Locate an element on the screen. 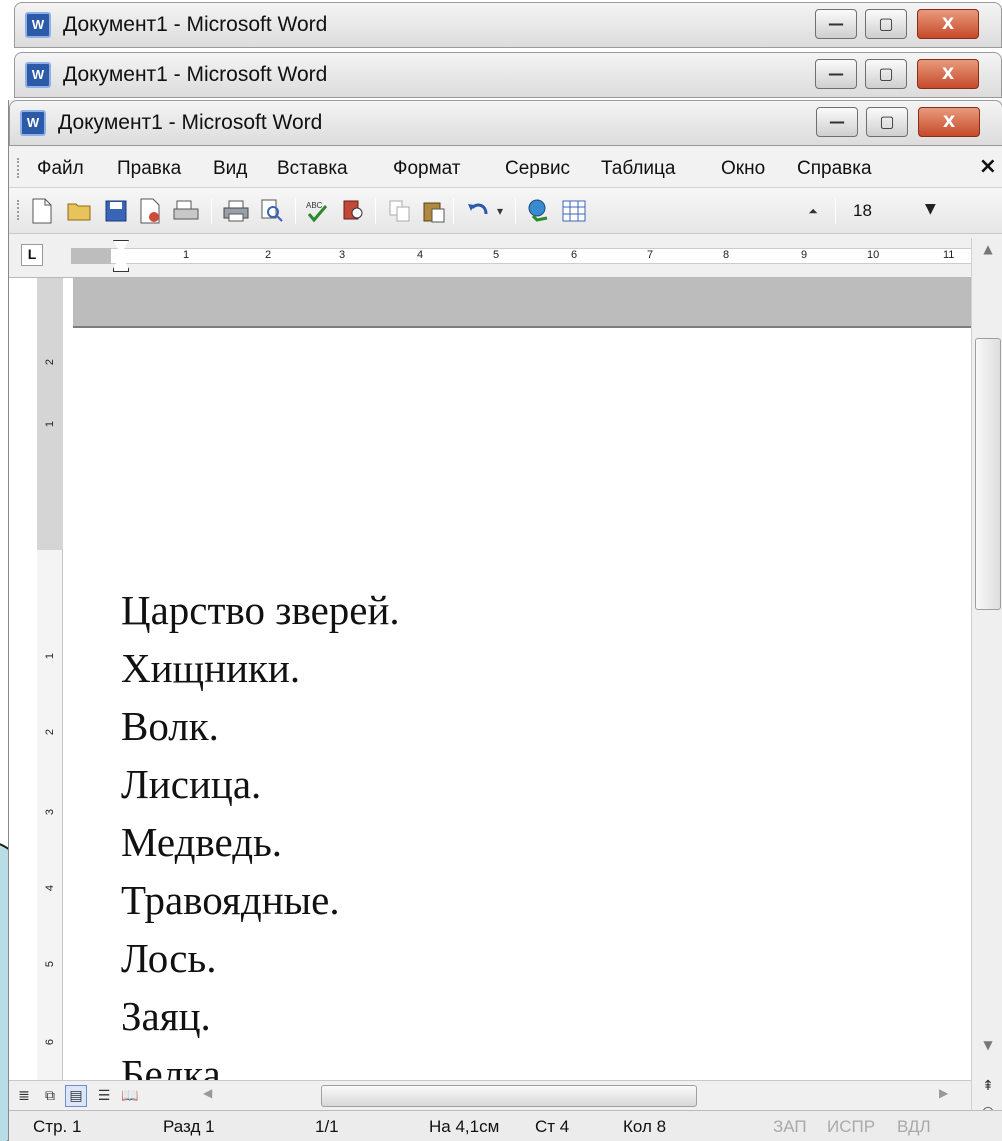 The image size is (1002, 1141). insert-table-icon is located at coordinates (574, 211).